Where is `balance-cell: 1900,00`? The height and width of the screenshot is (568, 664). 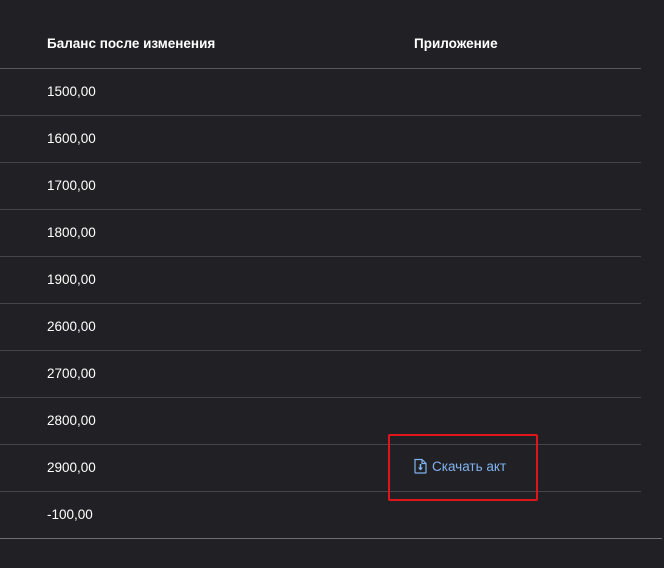 balance-cell: 1900,00 is located at coordinates (71, 279).